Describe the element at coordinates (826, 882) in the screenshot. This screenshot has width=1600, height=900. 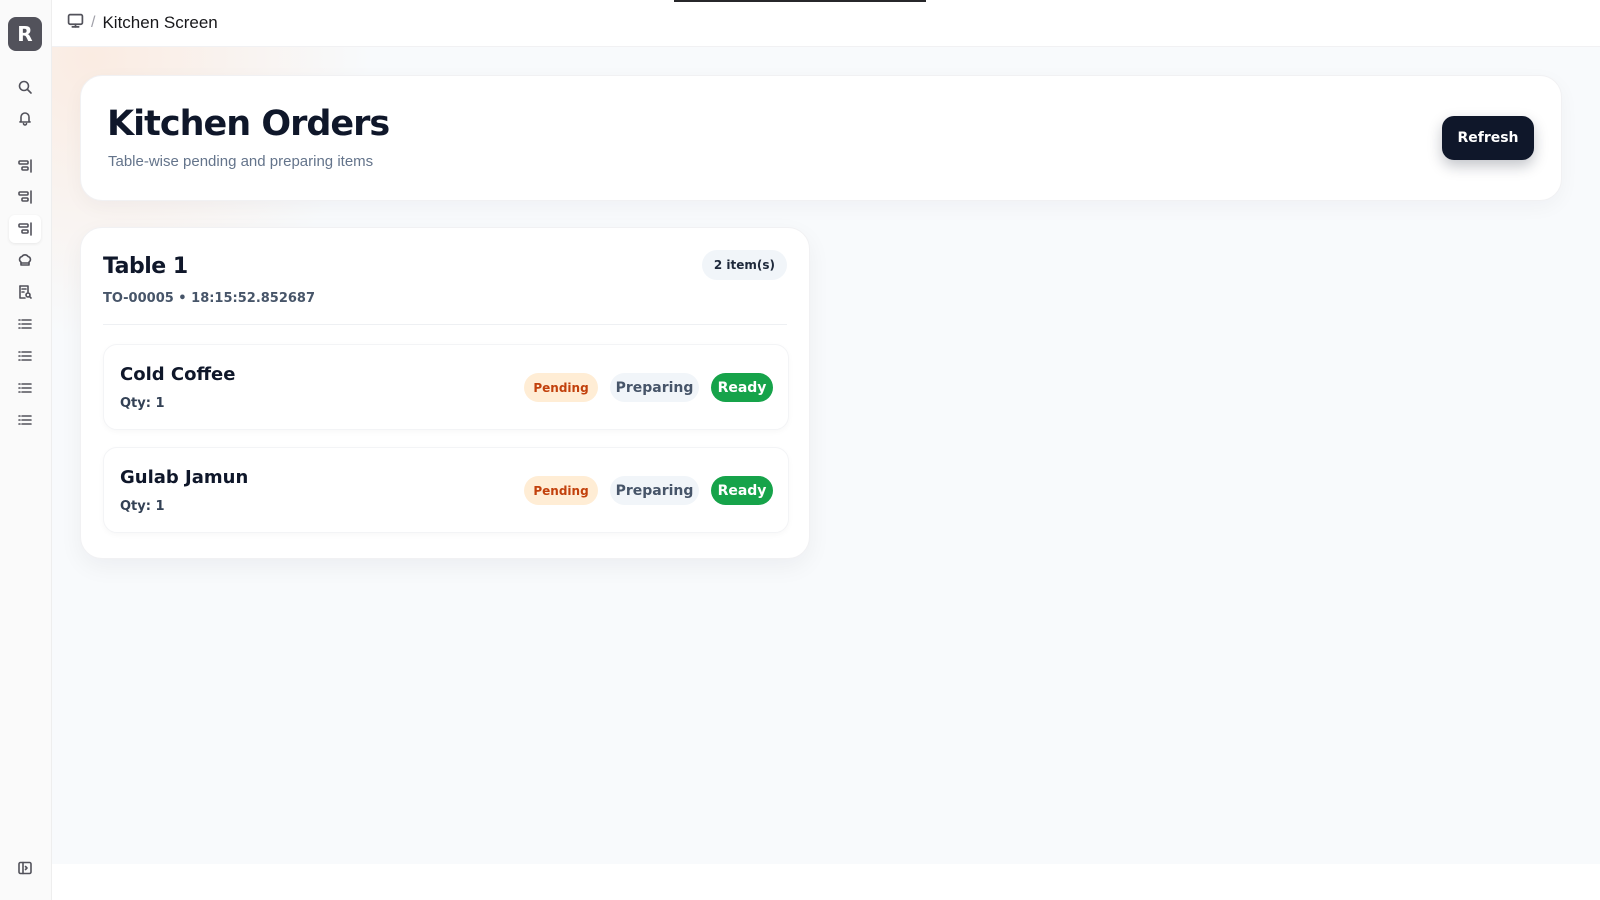
I see `footer-strip` at that location.